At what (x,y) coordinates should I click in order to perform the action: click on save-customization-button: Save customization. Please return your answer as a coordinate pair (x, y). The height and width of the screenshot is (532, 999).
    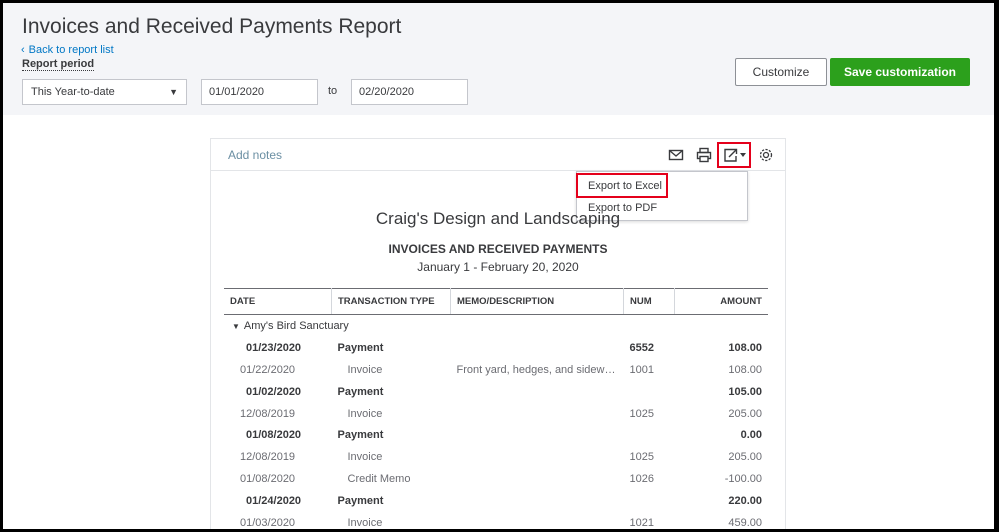
    Looking at the image, I should click on (900, 72).